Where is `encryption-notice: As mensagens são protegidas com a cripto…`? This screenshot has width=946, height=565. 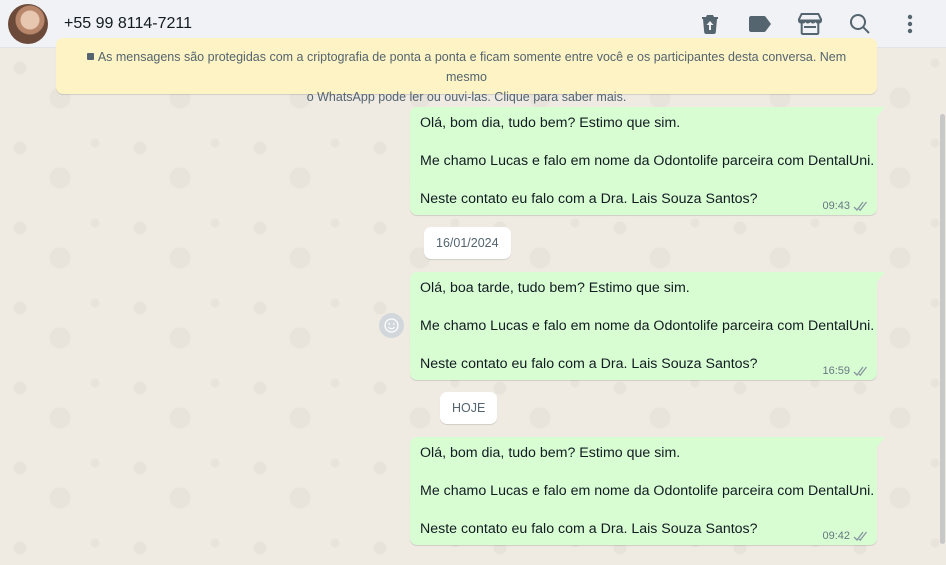
encryption-notice: As mensagens são protegidas com a cripto… is located at coordinates (466, 71).